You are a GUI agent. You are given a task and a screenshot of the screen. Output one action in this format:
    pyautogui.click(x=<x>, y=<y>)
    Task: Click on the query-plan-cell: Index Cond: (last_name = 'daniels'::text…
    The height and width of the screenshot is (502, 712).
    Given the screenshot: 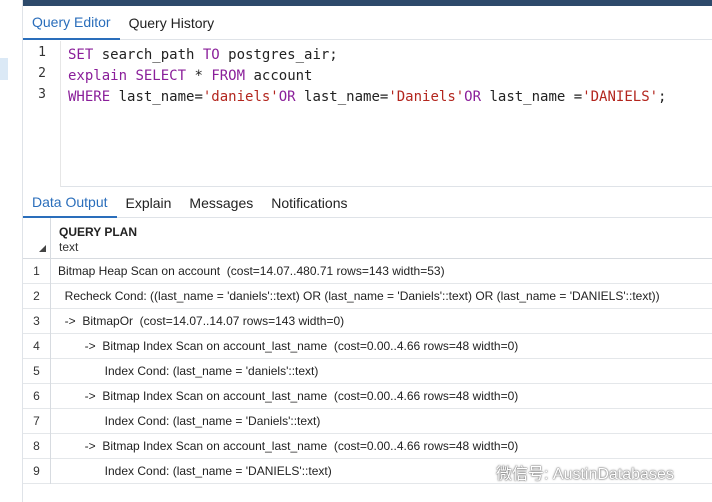 What is the action you would take?
    pyautogui.click(x=188, y=371)
    